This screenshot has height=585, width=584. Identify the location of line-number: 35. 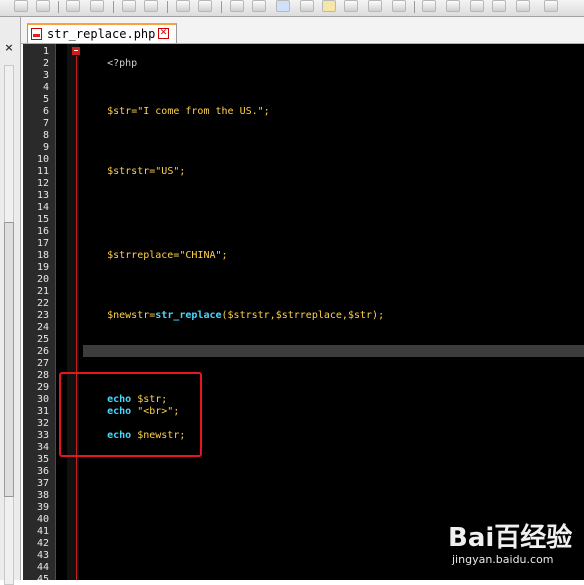
(42, 459).